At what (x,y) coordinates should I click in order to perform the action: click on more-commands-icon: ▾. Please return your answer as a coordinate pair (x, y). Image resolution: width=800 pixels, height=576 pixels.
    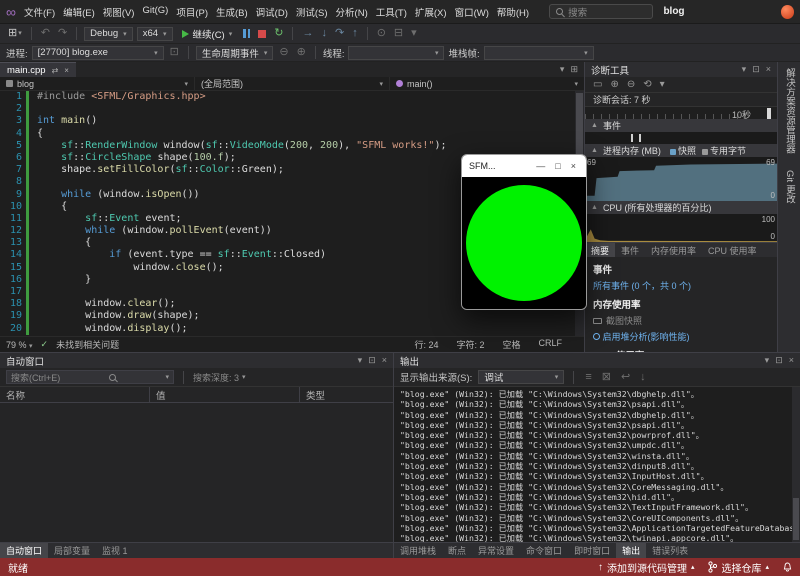
    Looking at the image, I should click on (414, 33).